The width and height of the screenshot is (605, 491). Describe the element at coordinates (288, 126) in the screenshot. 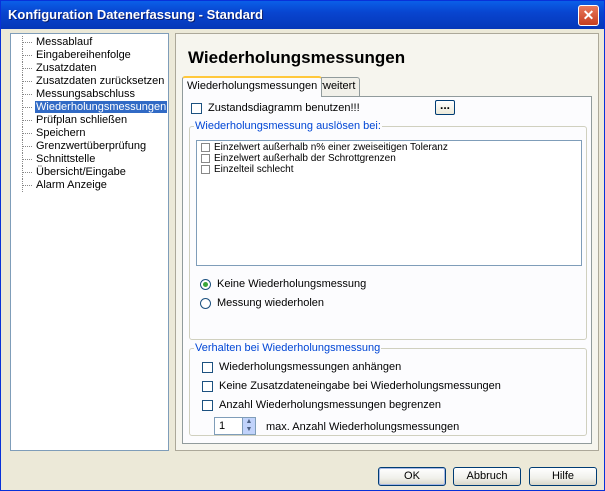

I see `trigger-group-legend: Wiederholungsmessung auslösen bei:` at that location.